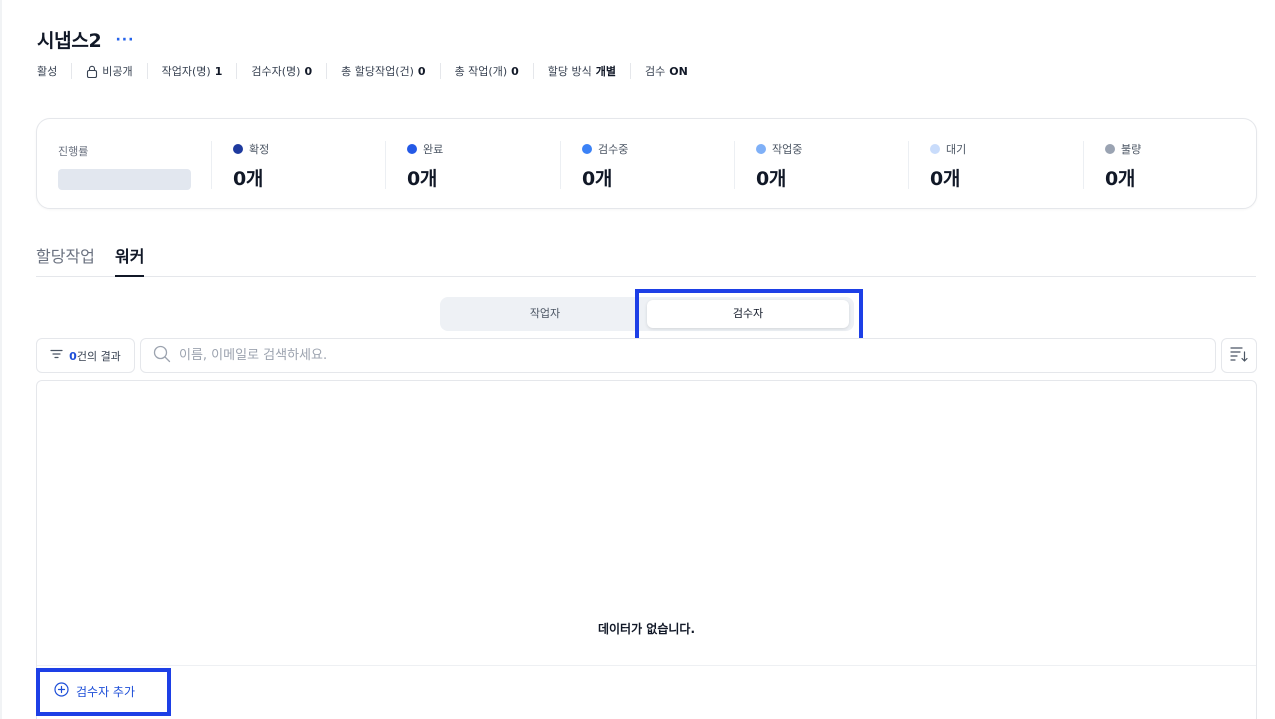 The height and width of the screenshot is (719, 1275). Describe the element at coordinates (61, 691) in the screenshot. I see `plus-circle-icon` at that location.